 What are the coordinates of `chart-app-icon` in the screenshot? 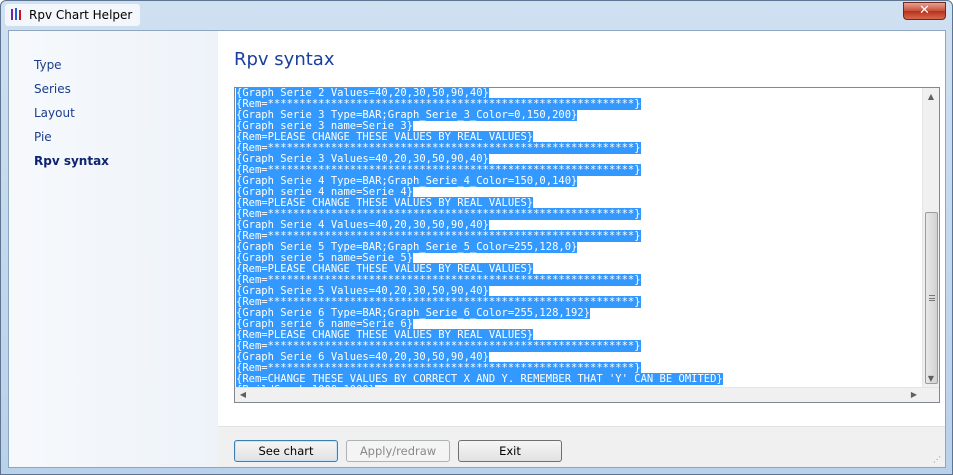 It's located at (16, 14).